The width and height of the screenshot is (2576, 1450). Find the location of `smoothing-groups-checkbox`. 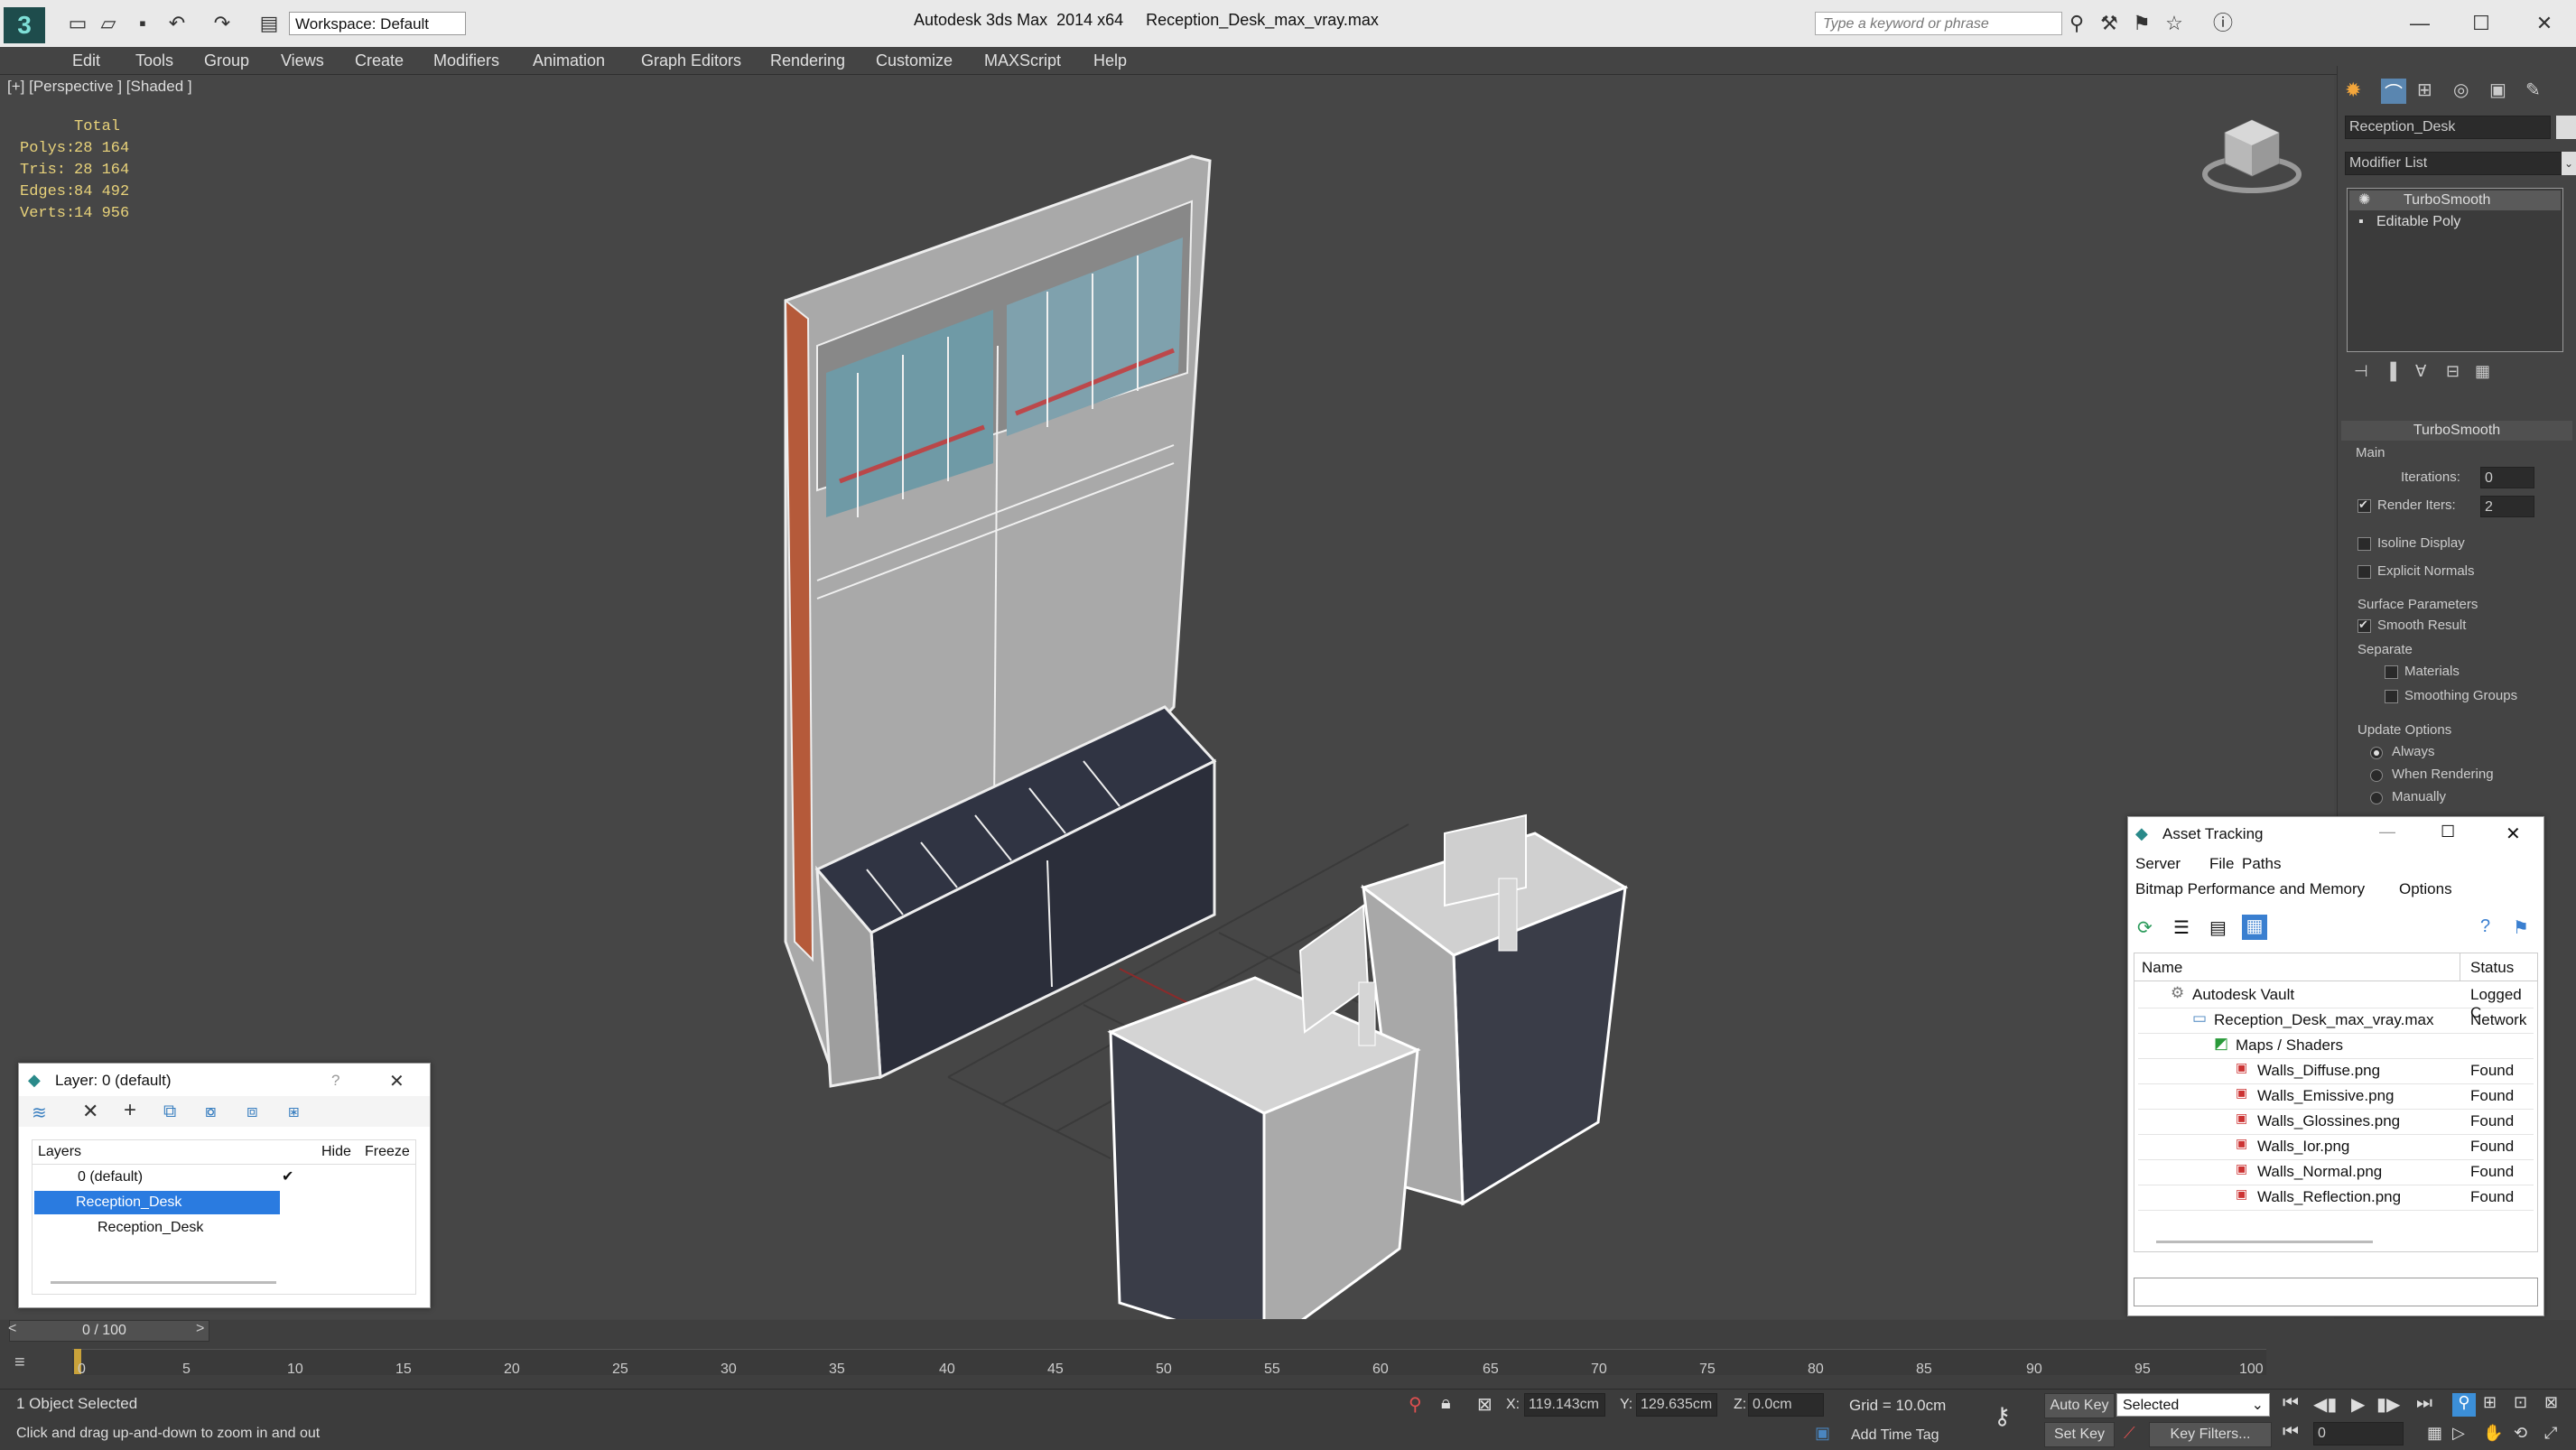

smoothing-groups-checkbox is located at coordinates (2391, 696).